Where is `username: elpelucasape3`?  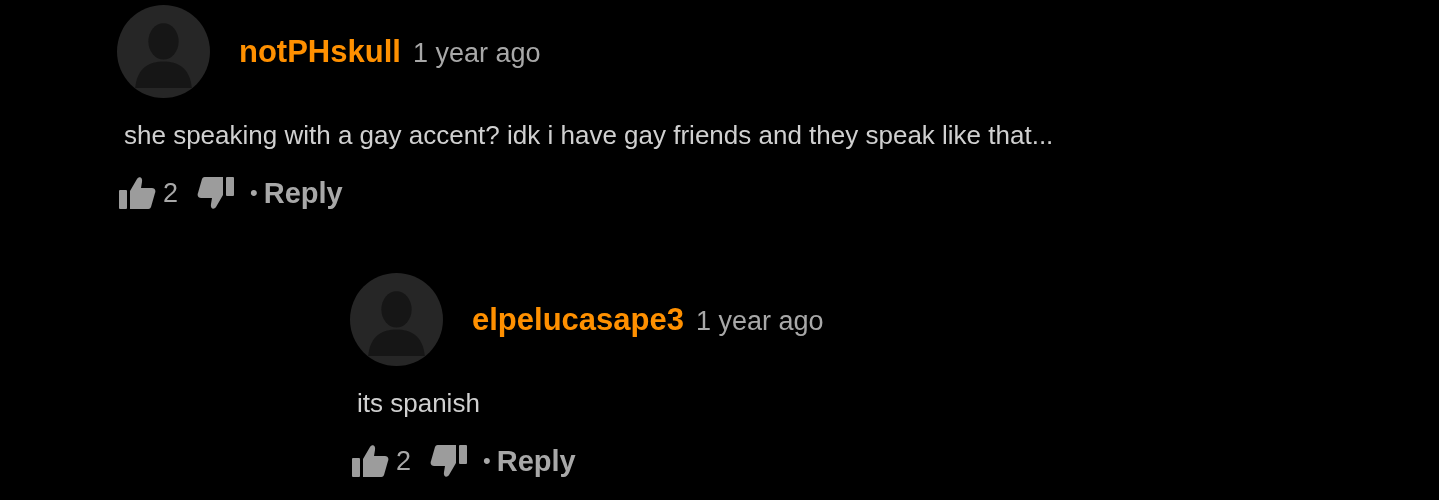 username: elpelucasape3 is located at coordinates (578, 319).